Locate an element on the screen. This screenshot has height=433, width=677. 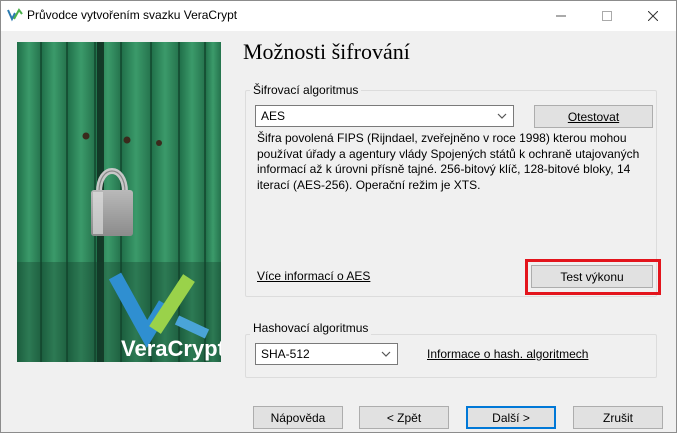
next-button: Další > is located at coordinates (511, 417).